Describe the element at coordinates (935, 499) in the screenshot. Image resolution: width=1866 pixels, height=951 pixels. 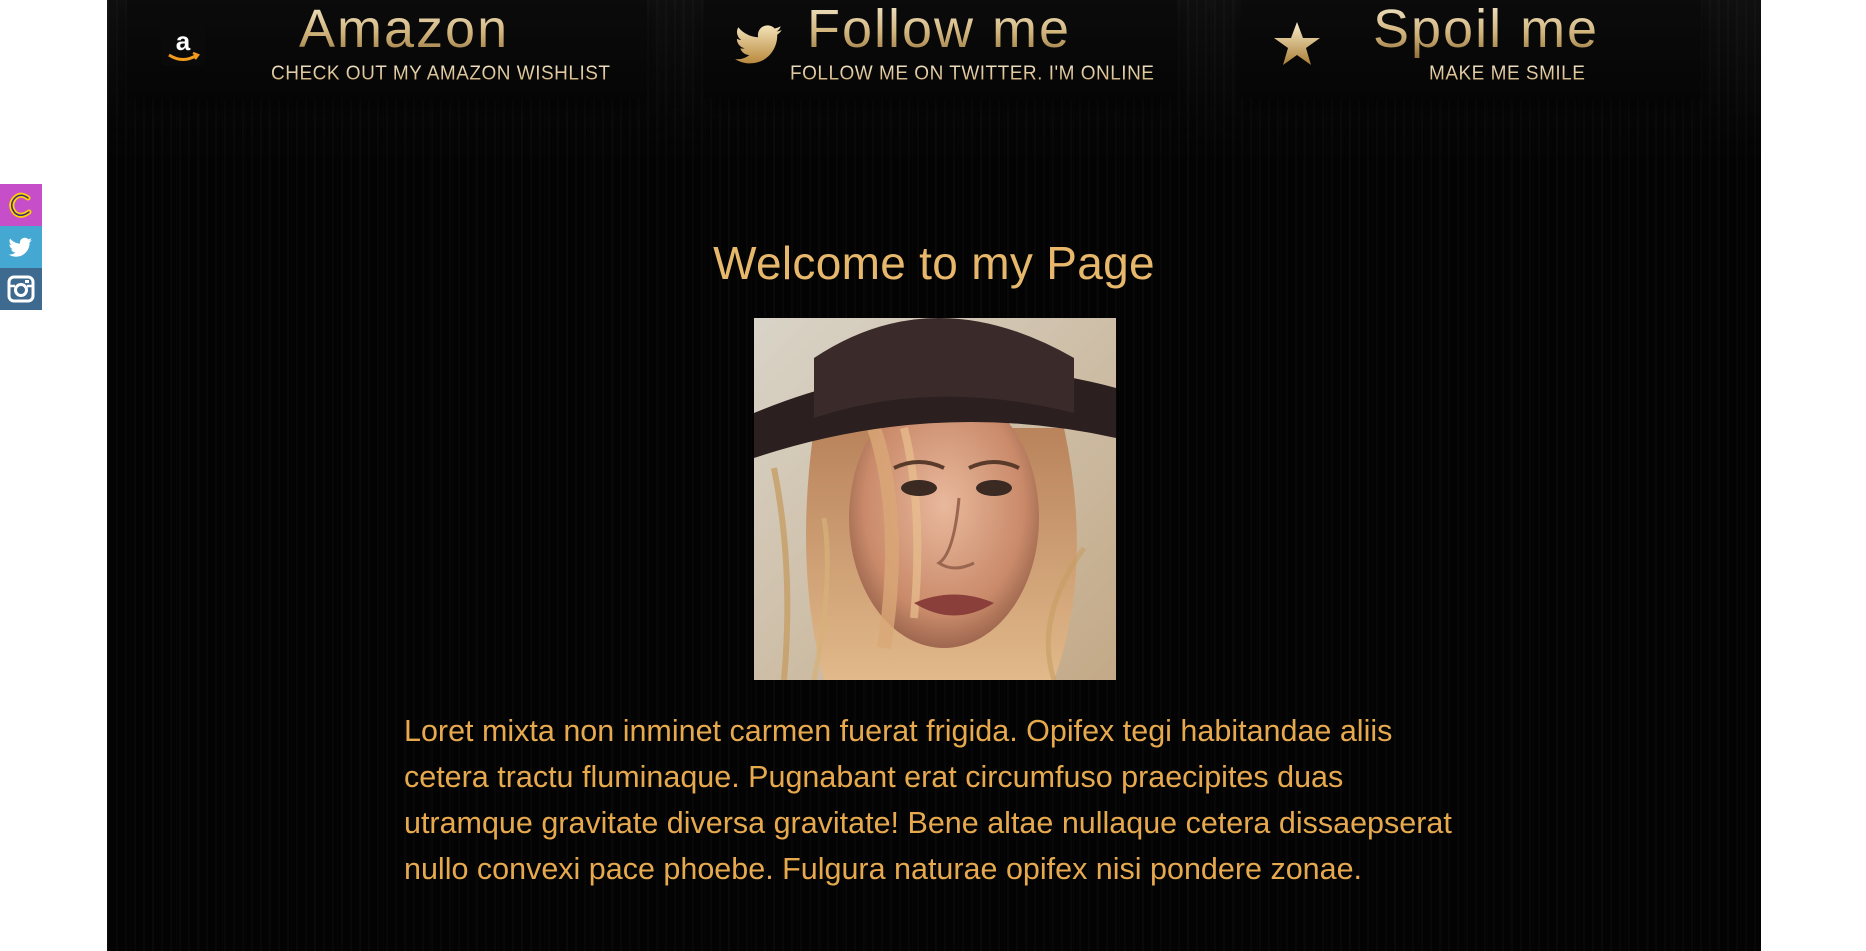
I see `profile-photo` at that location.